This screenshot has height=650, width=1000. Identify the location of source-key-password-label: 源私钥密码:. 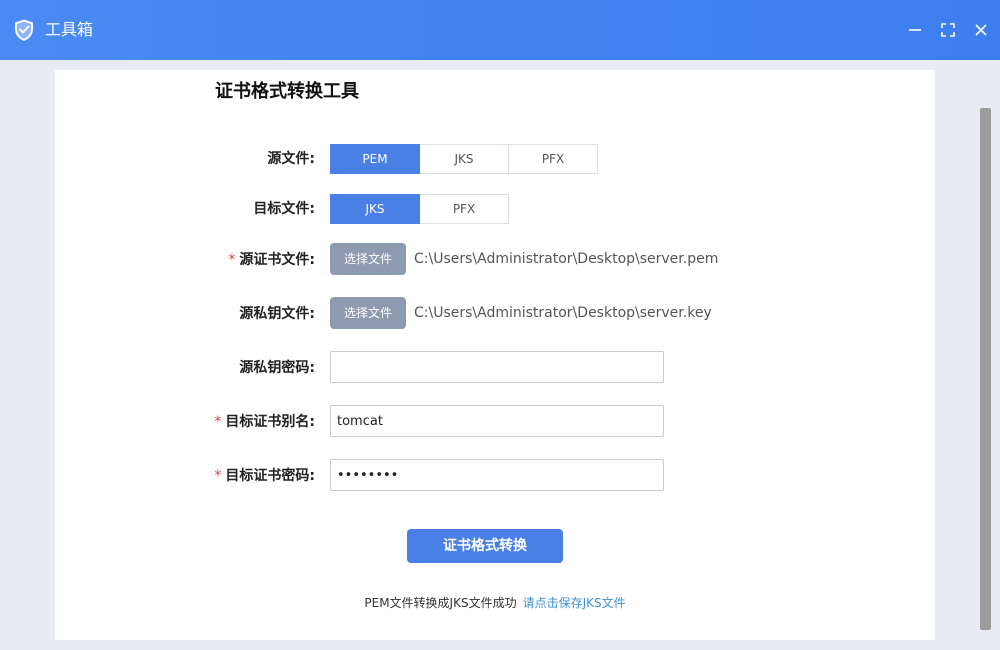
(277, 368).